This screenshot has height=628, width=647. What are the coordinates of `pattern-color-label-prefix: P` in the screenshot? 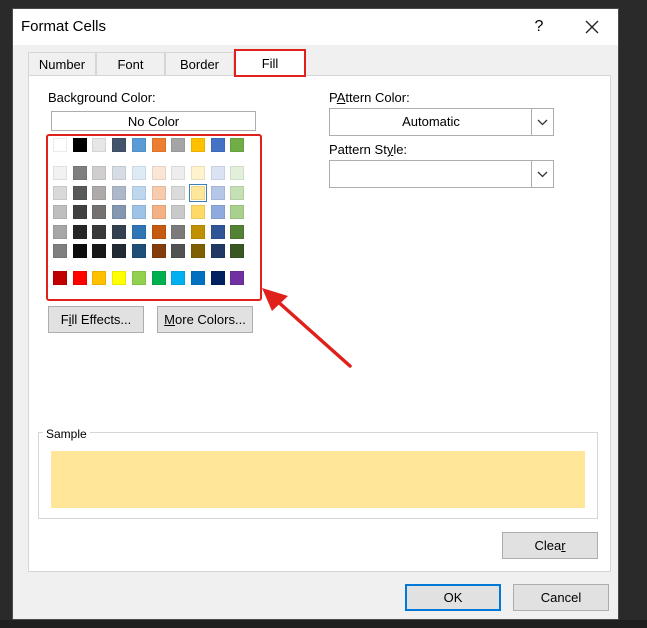 It's located at (333, 97).